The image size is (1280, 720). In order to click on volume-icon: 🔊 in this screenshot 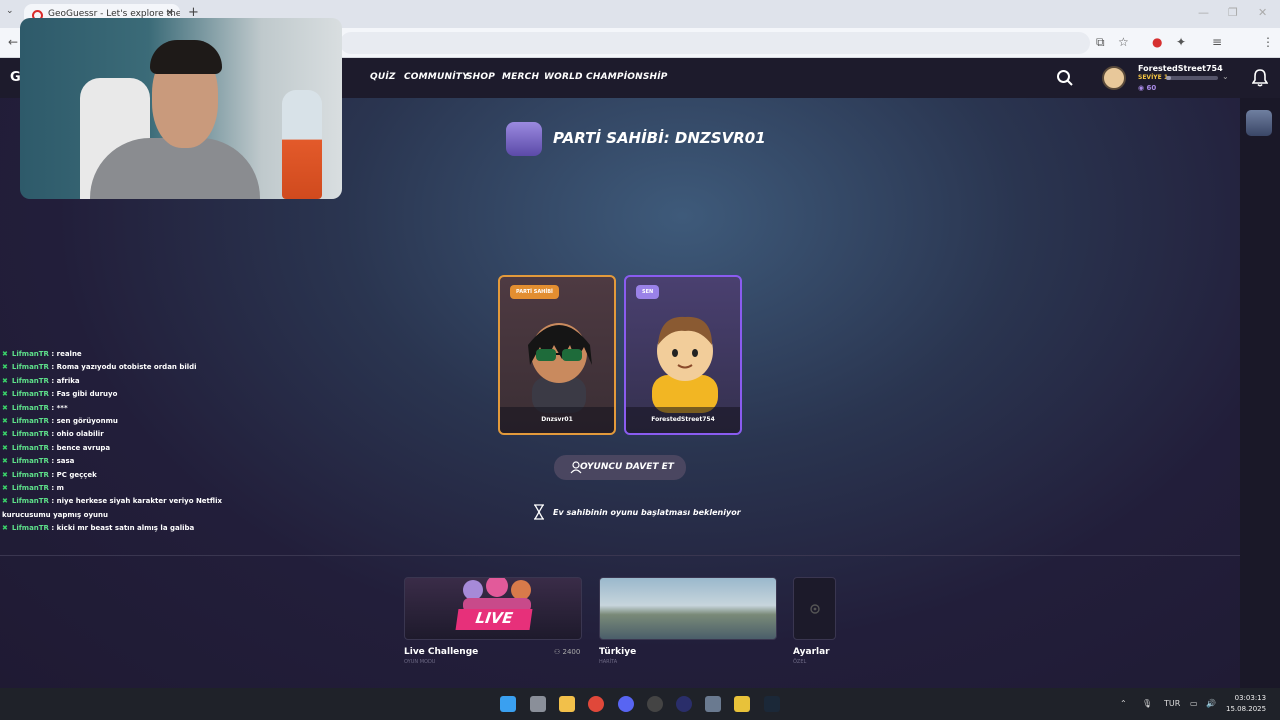, I will do `click(1211, 703)`.